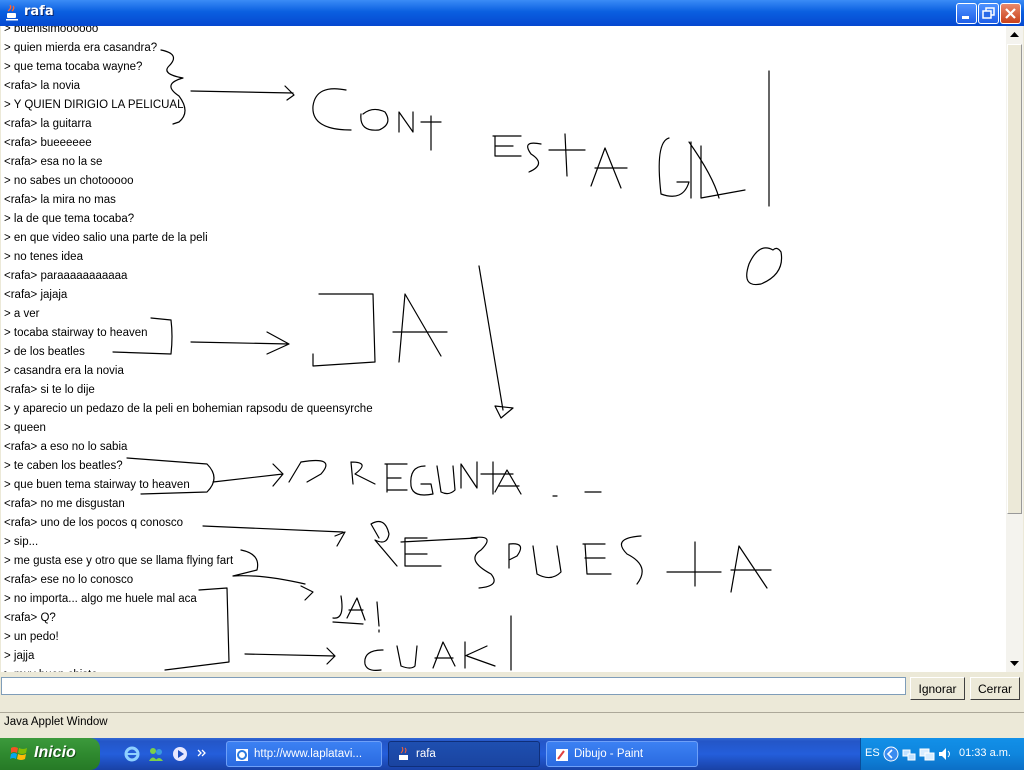 The image size is (1024, 770). I want to click on message-input-row: Ignorar Cerrar, so click(512, 689).